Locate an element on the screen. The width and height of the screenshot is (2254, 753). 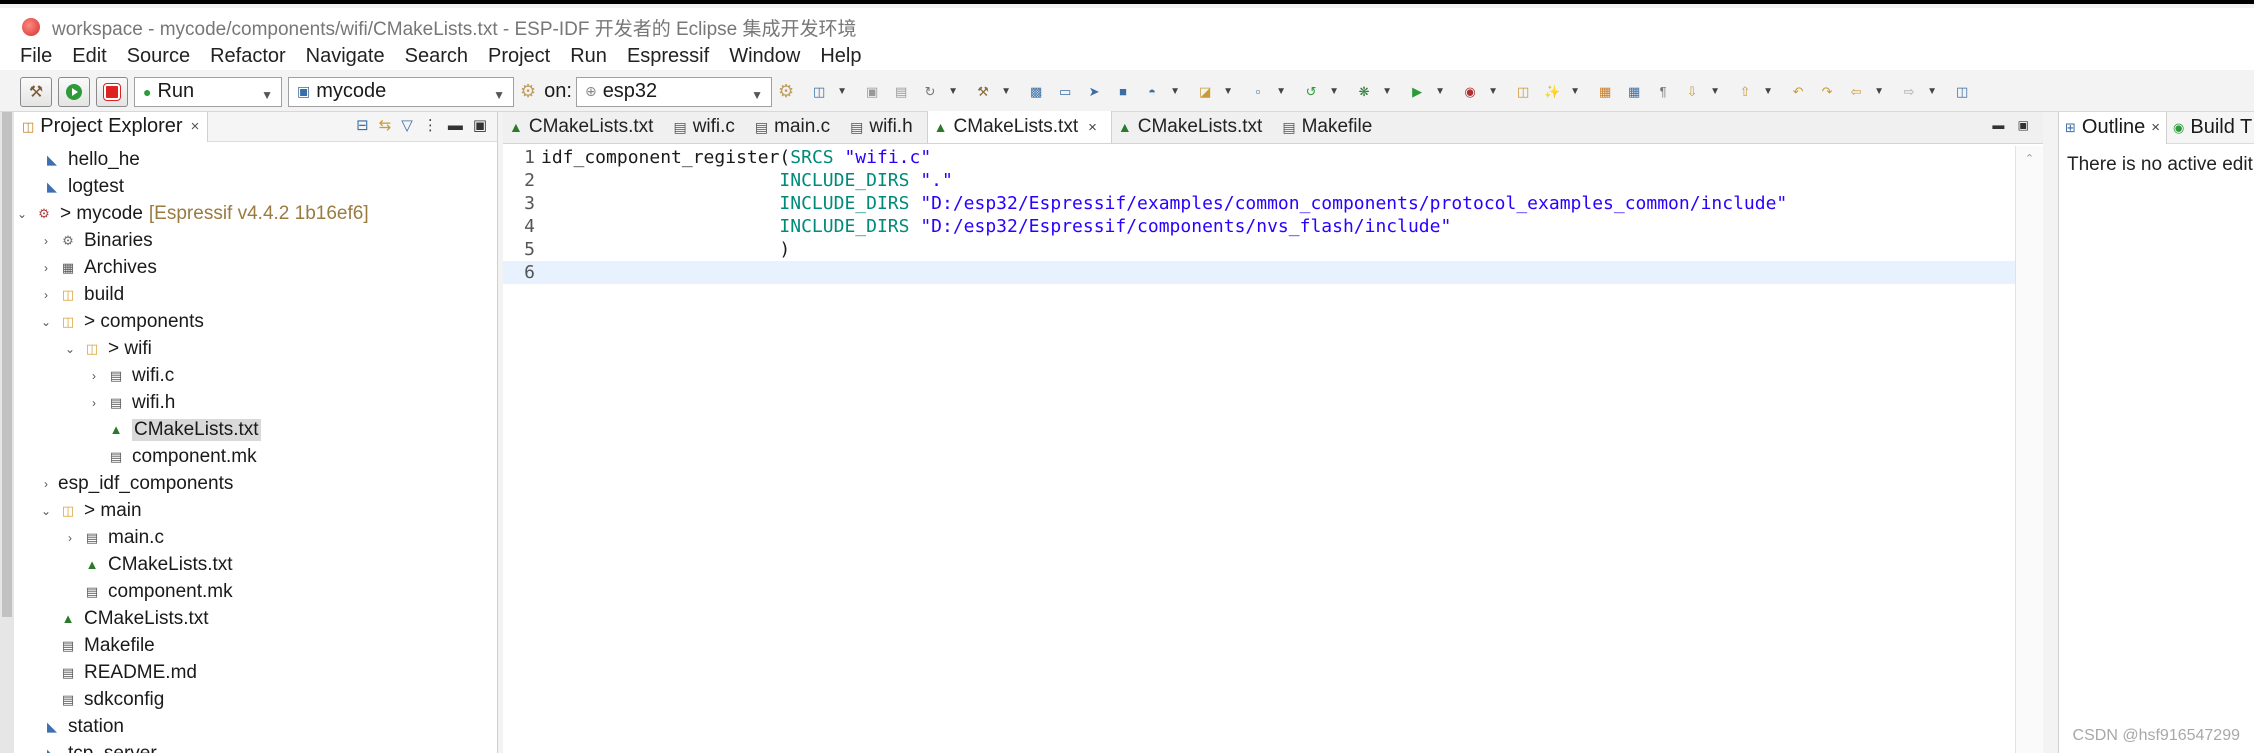
next-annotation-icon: ⇩ is located at coordinates (1692, 92).